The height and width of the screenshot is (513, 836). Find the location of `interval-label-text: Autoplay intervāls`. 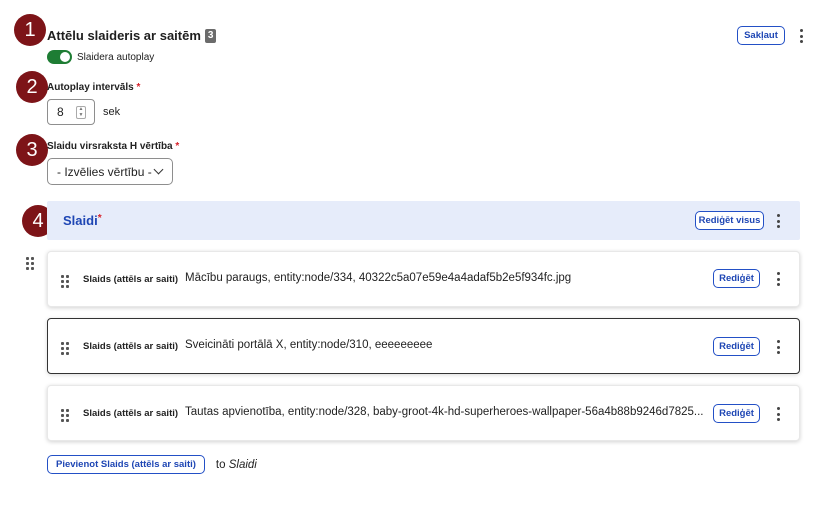

interval-label-text: Autoplay intervāls is located at coordinates (90, 87).